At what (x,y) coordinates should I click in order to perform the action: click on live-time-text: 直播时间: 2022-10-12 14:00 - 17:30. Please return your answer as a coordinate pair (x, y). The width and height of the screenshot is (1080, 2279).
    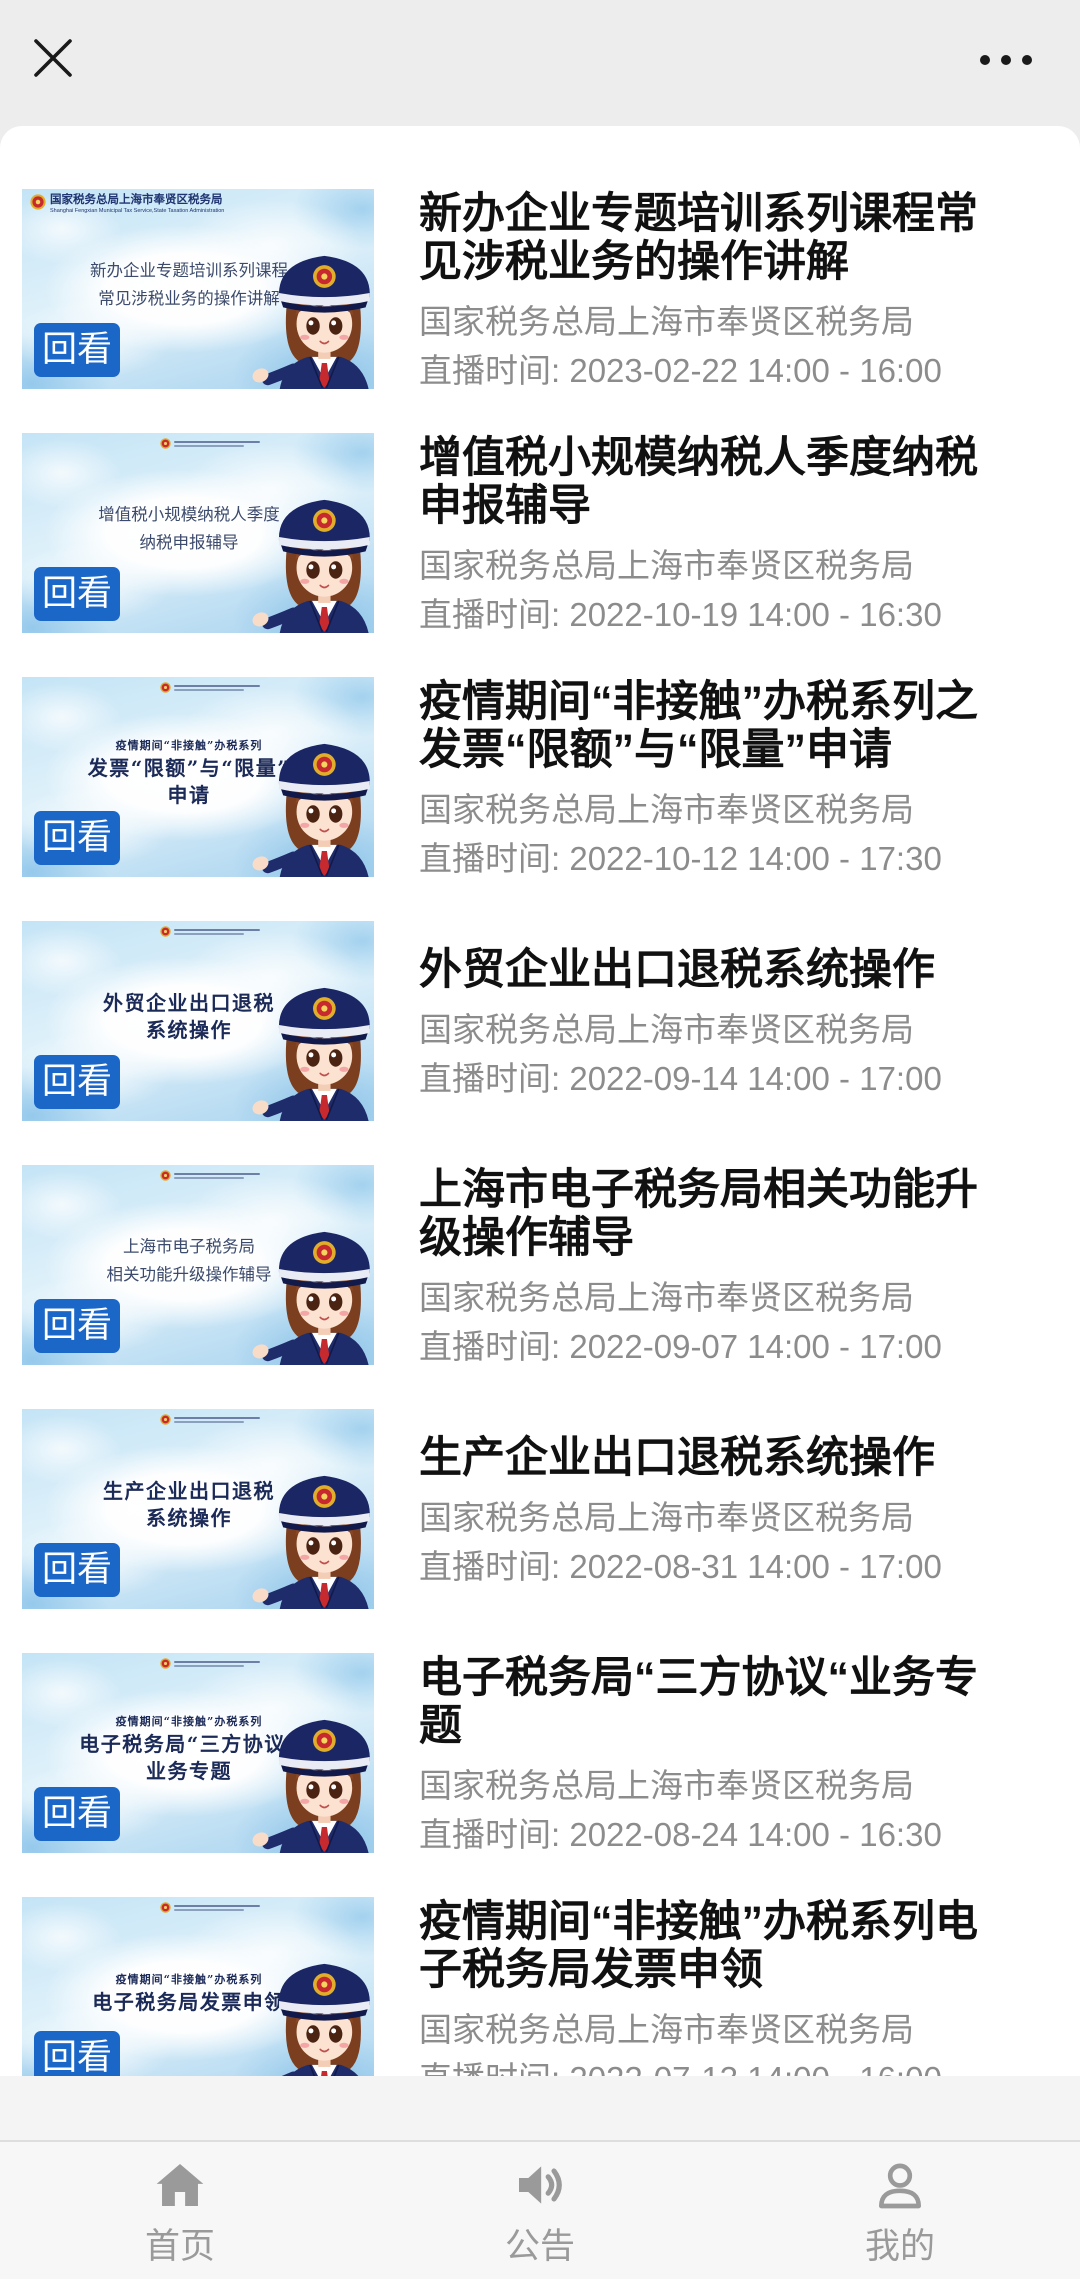
    Looking at the image, I should click on (680, 858).